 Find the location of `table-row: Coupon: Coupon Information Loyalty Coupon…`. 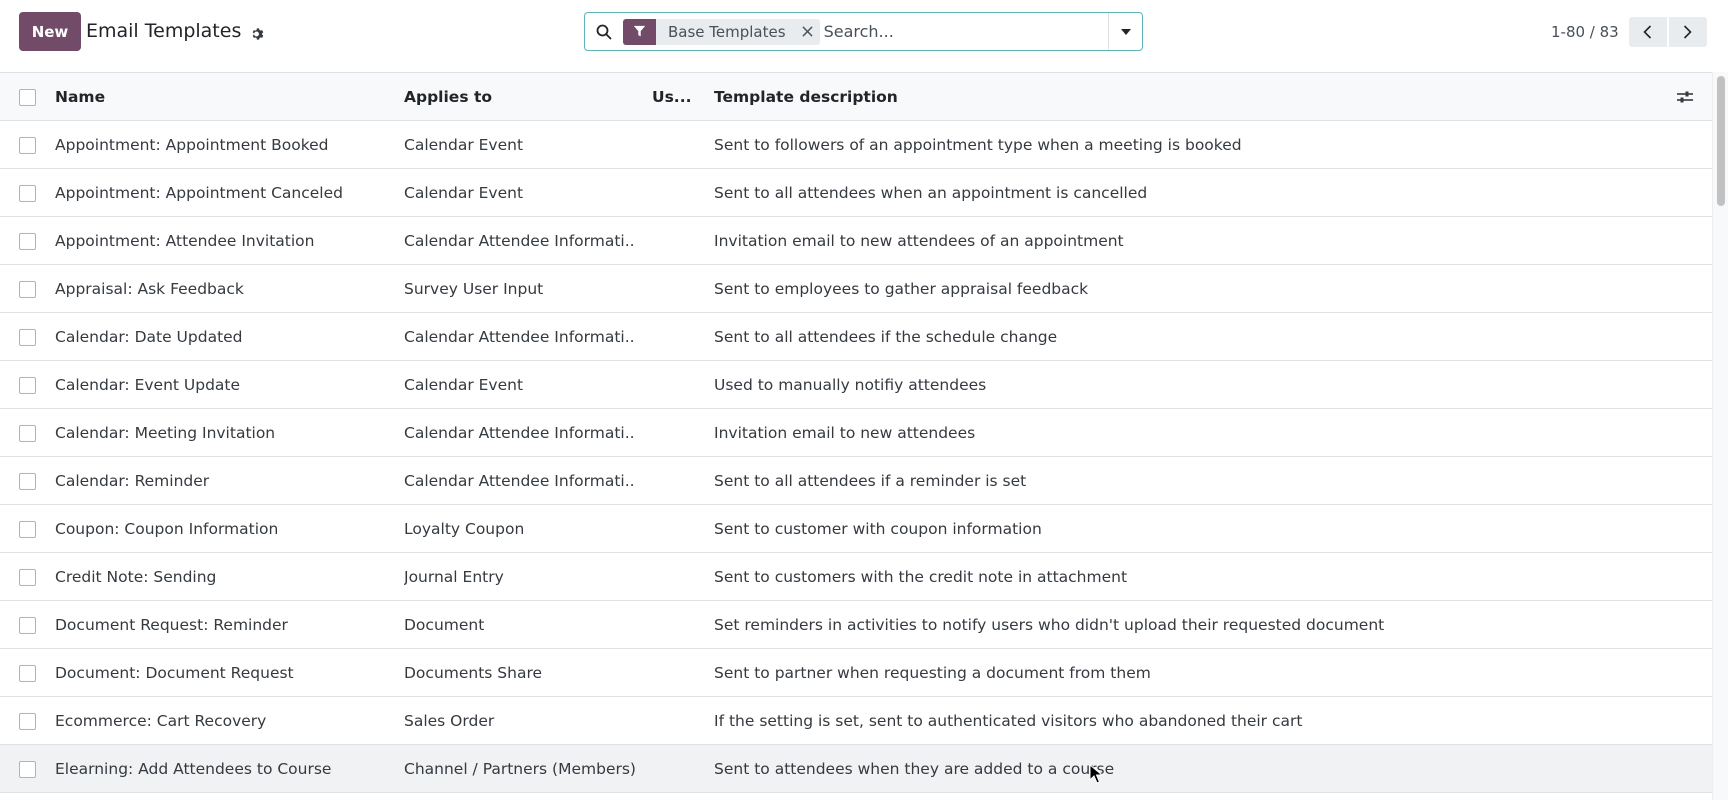

table-row: Coupon: Coupon Information Loyalty Coupon… is located at coordinates (856, 529).